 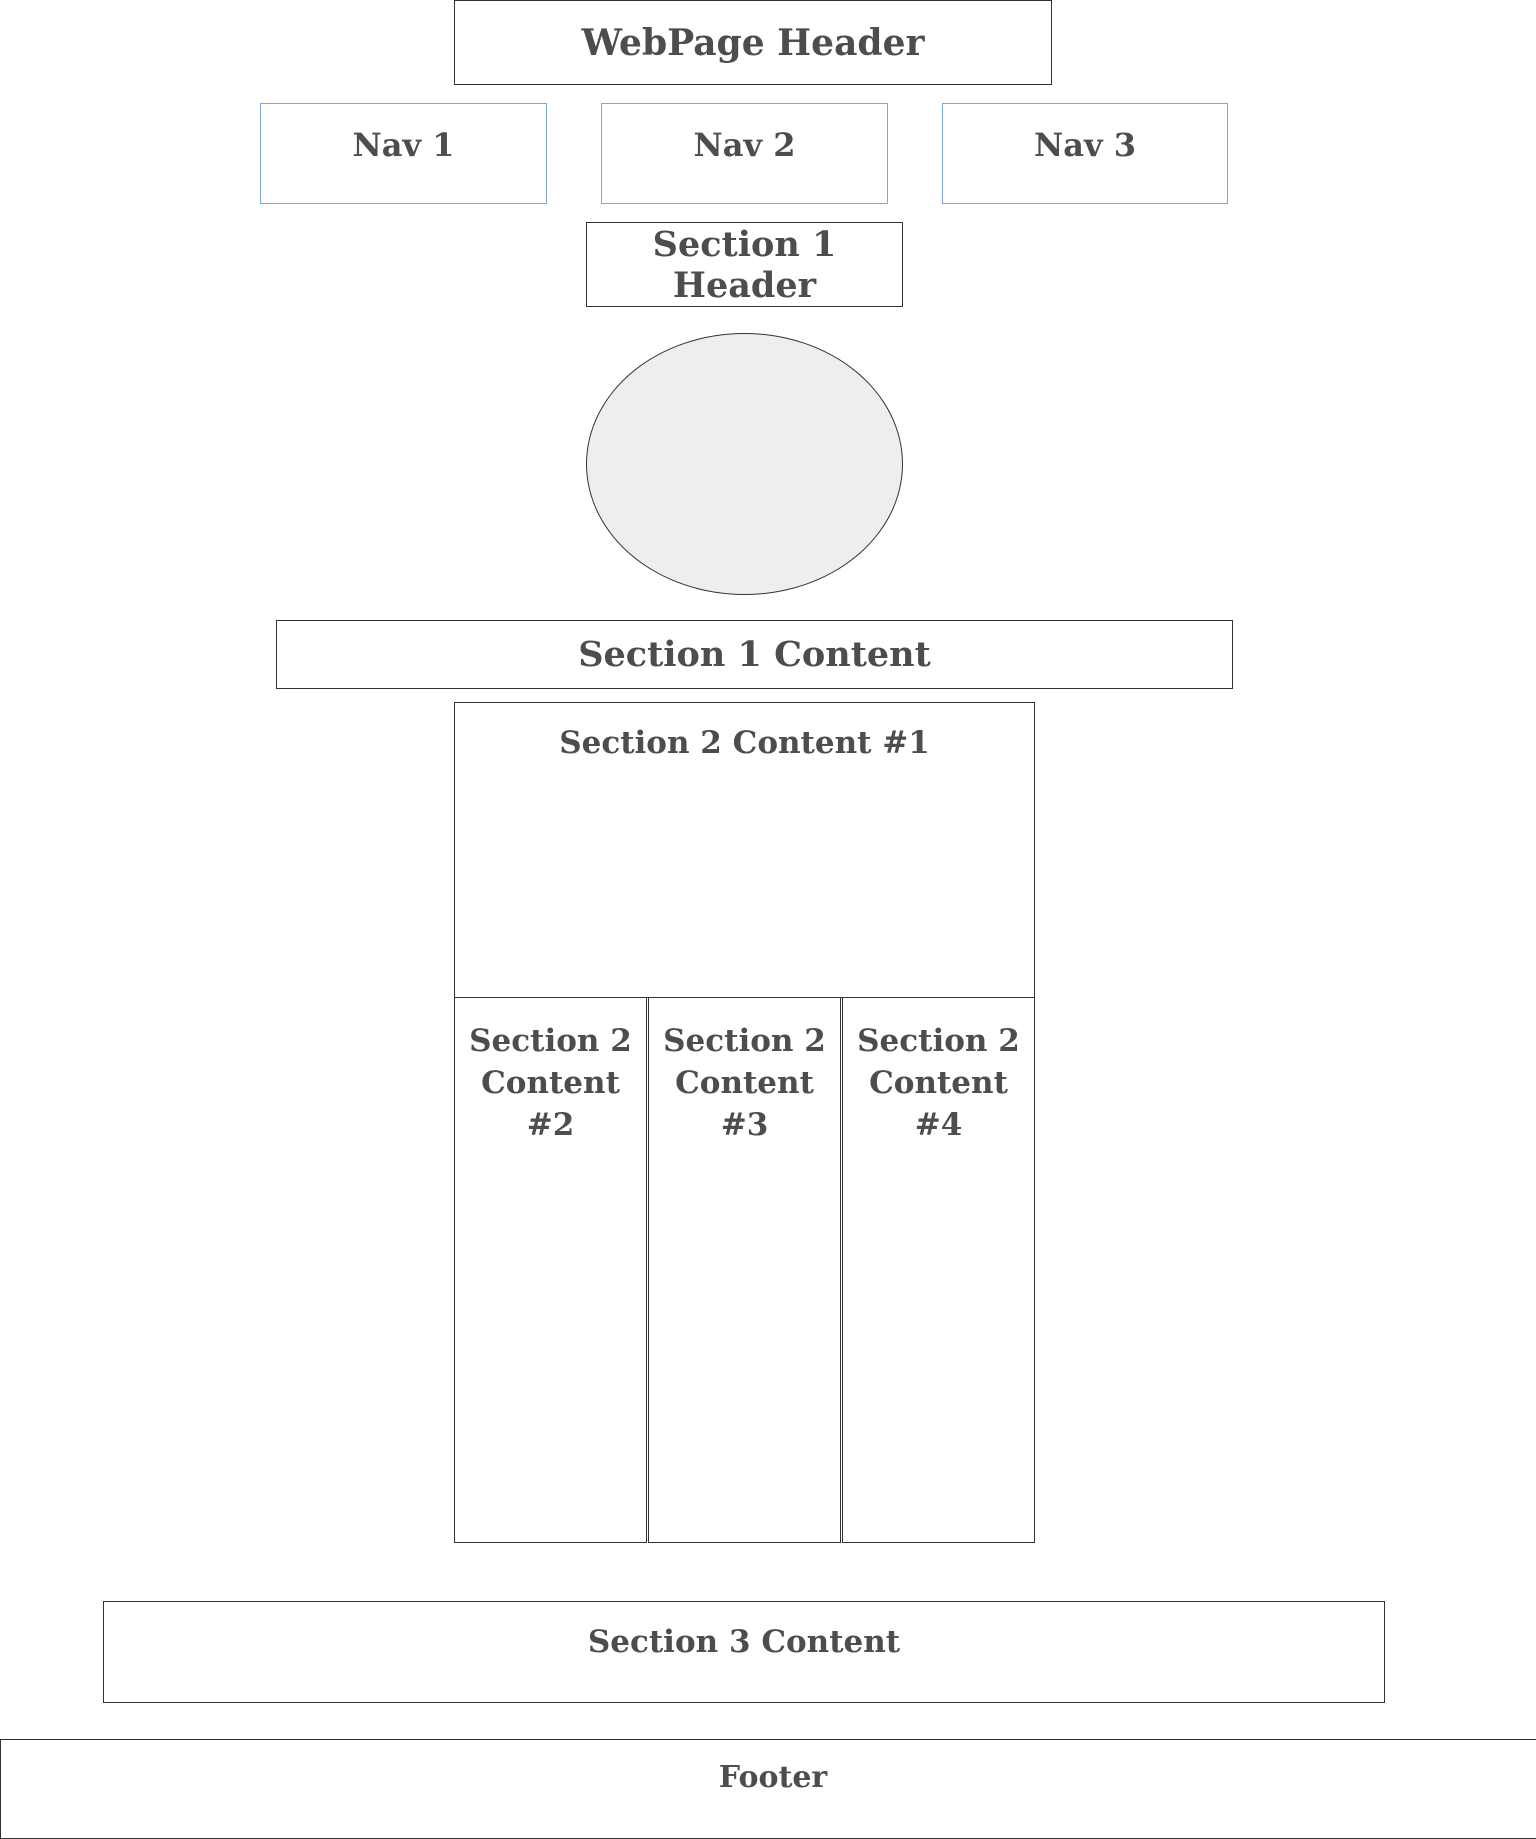 I want to click on section-1-header: Section 1 Header, so click(x=744, y=264).